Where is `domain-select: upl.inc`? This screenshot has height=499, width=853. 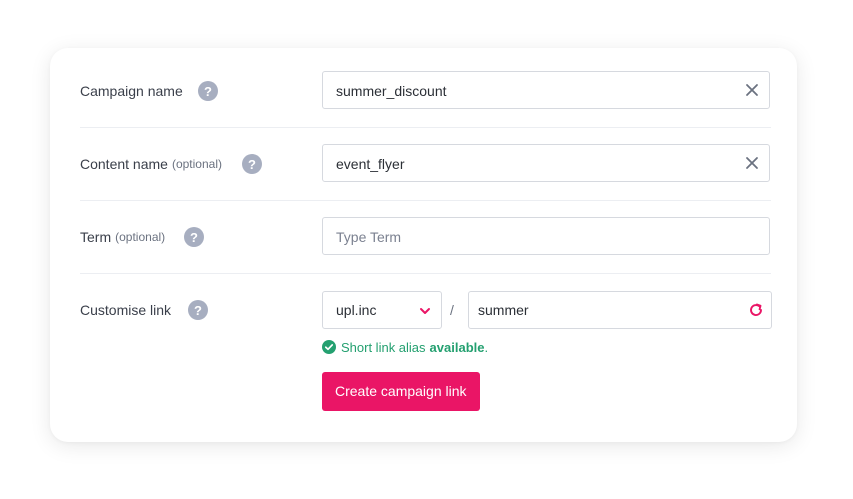
domain-select: upl.inc is located at coordinates (382, 310).